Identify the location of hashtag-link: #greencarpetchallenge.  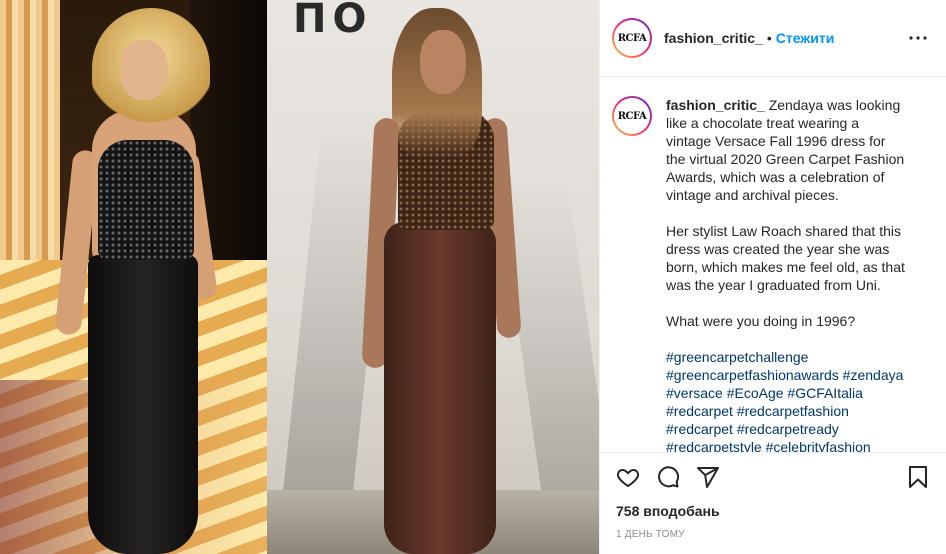
(737, 357).